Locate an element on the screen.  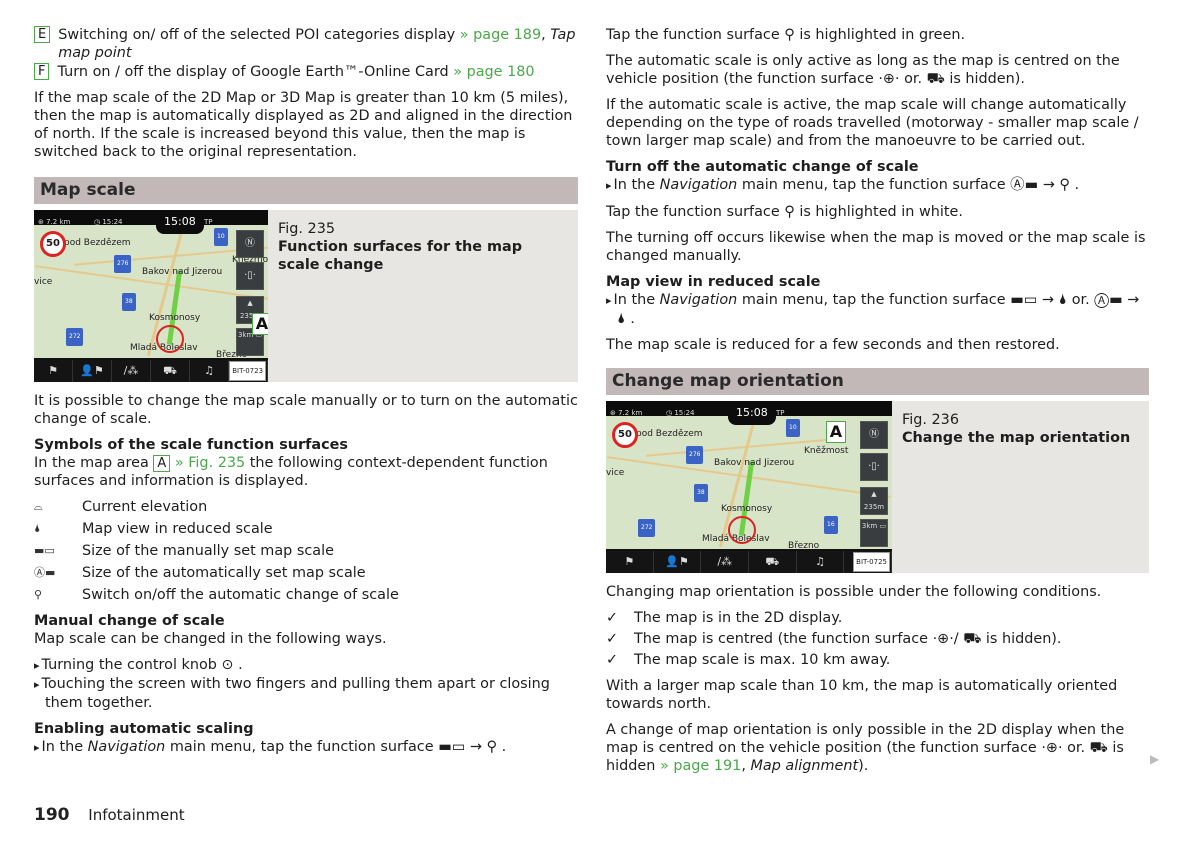
road-shield: 16 is located at coordinates (831, 525).